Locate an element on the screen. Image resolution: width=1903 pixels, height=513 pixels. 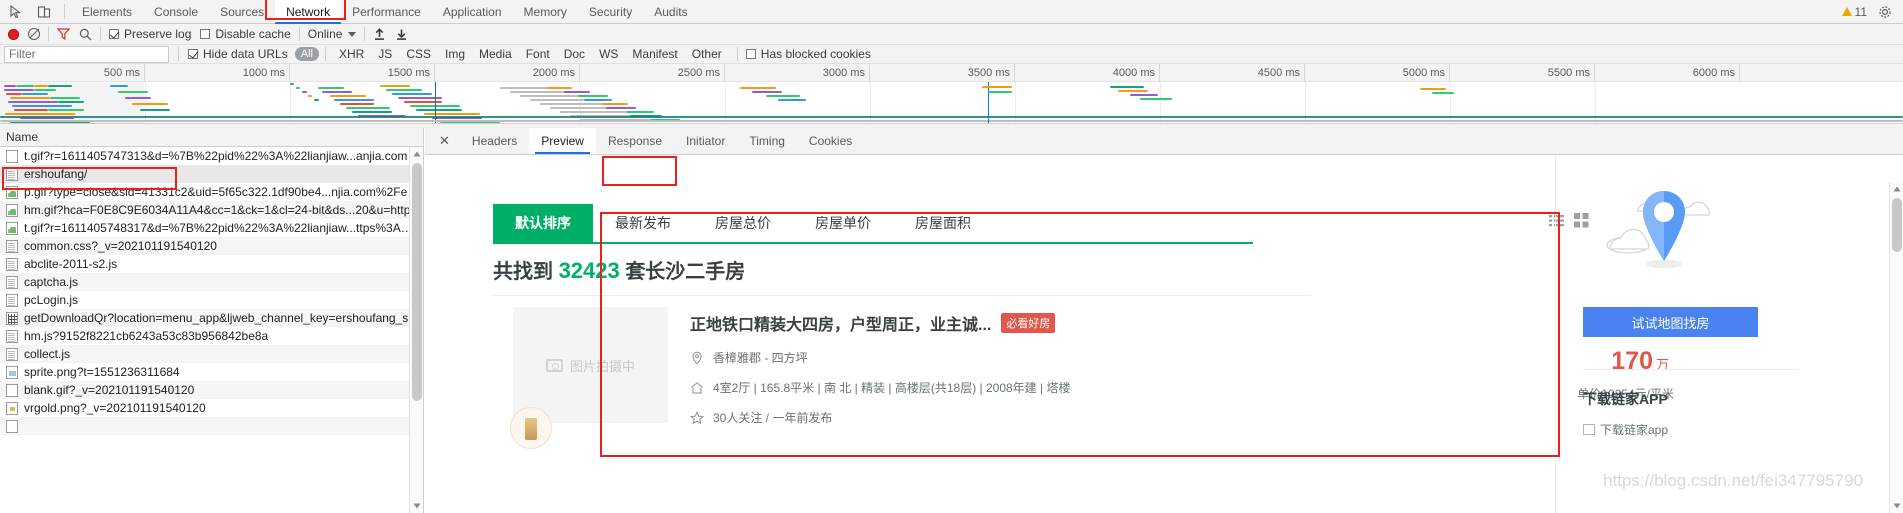
tab-memory-label: Memory is located at coordinates (545, 11).